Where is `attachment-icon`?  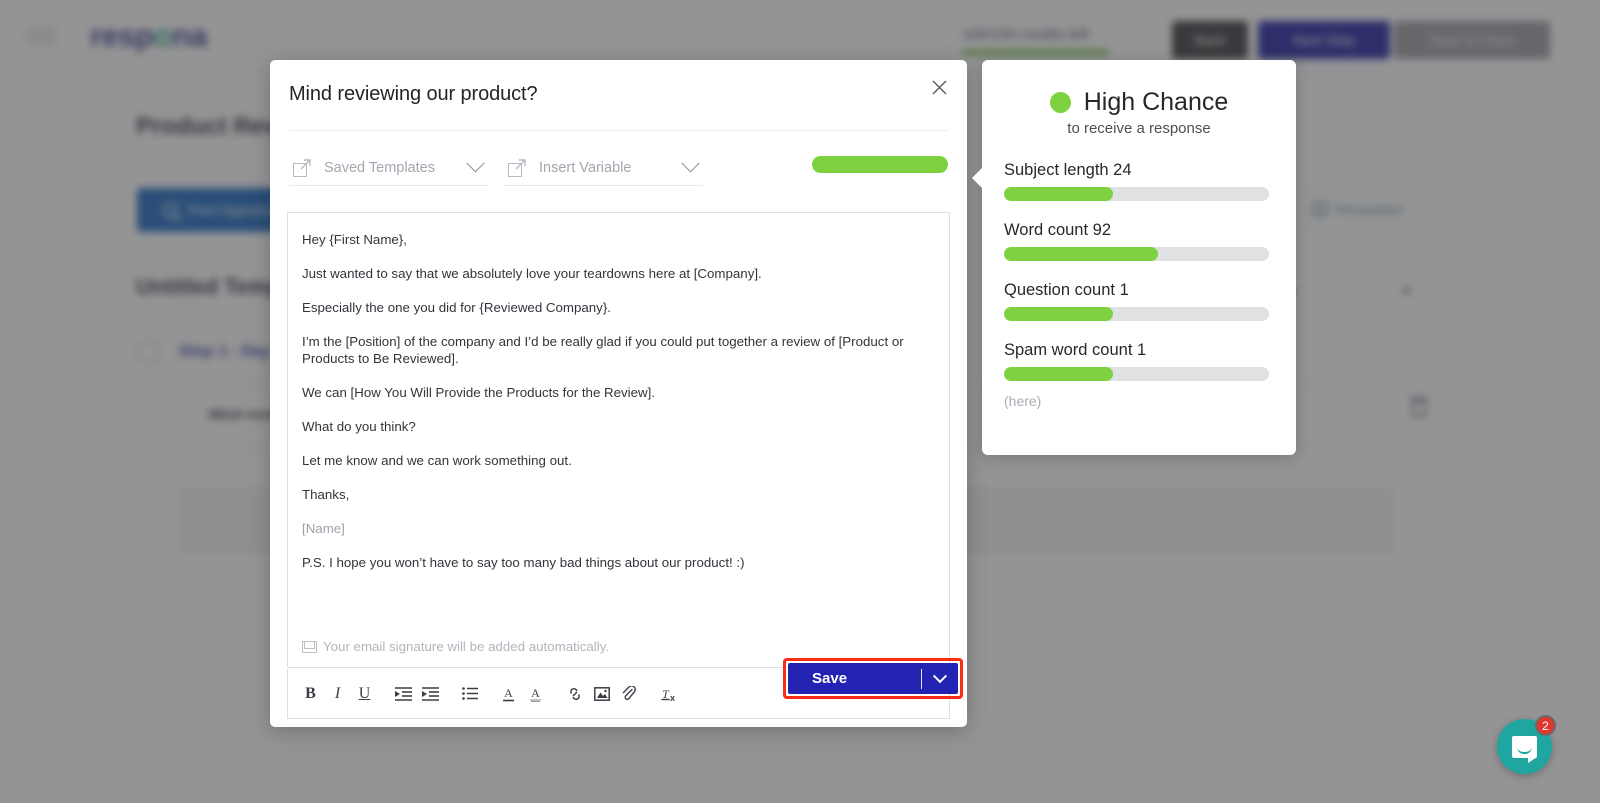
attachment-icon is located at coordinates (628, 694).